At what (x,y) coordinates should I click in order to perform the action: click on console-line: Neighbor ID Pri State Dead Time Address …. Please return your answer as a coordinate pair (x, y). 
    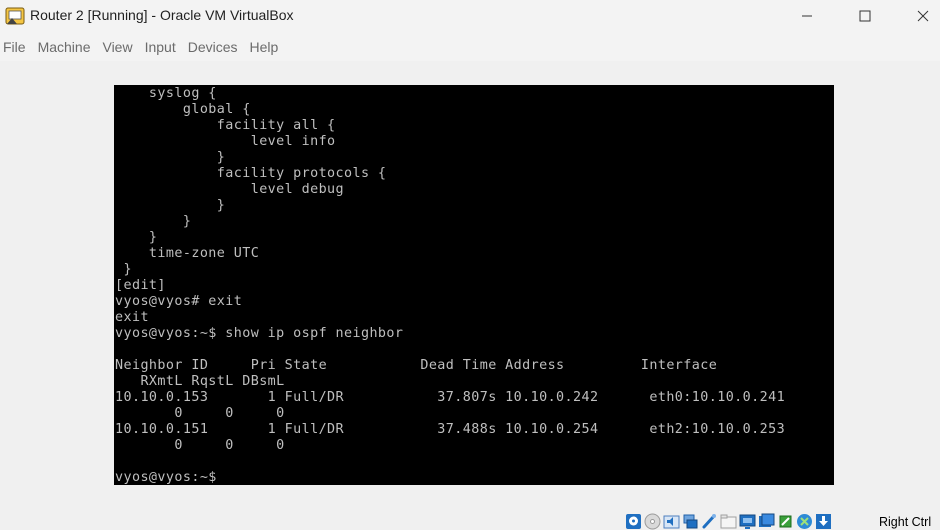
    Looking at the image, I should click on (416, 365).